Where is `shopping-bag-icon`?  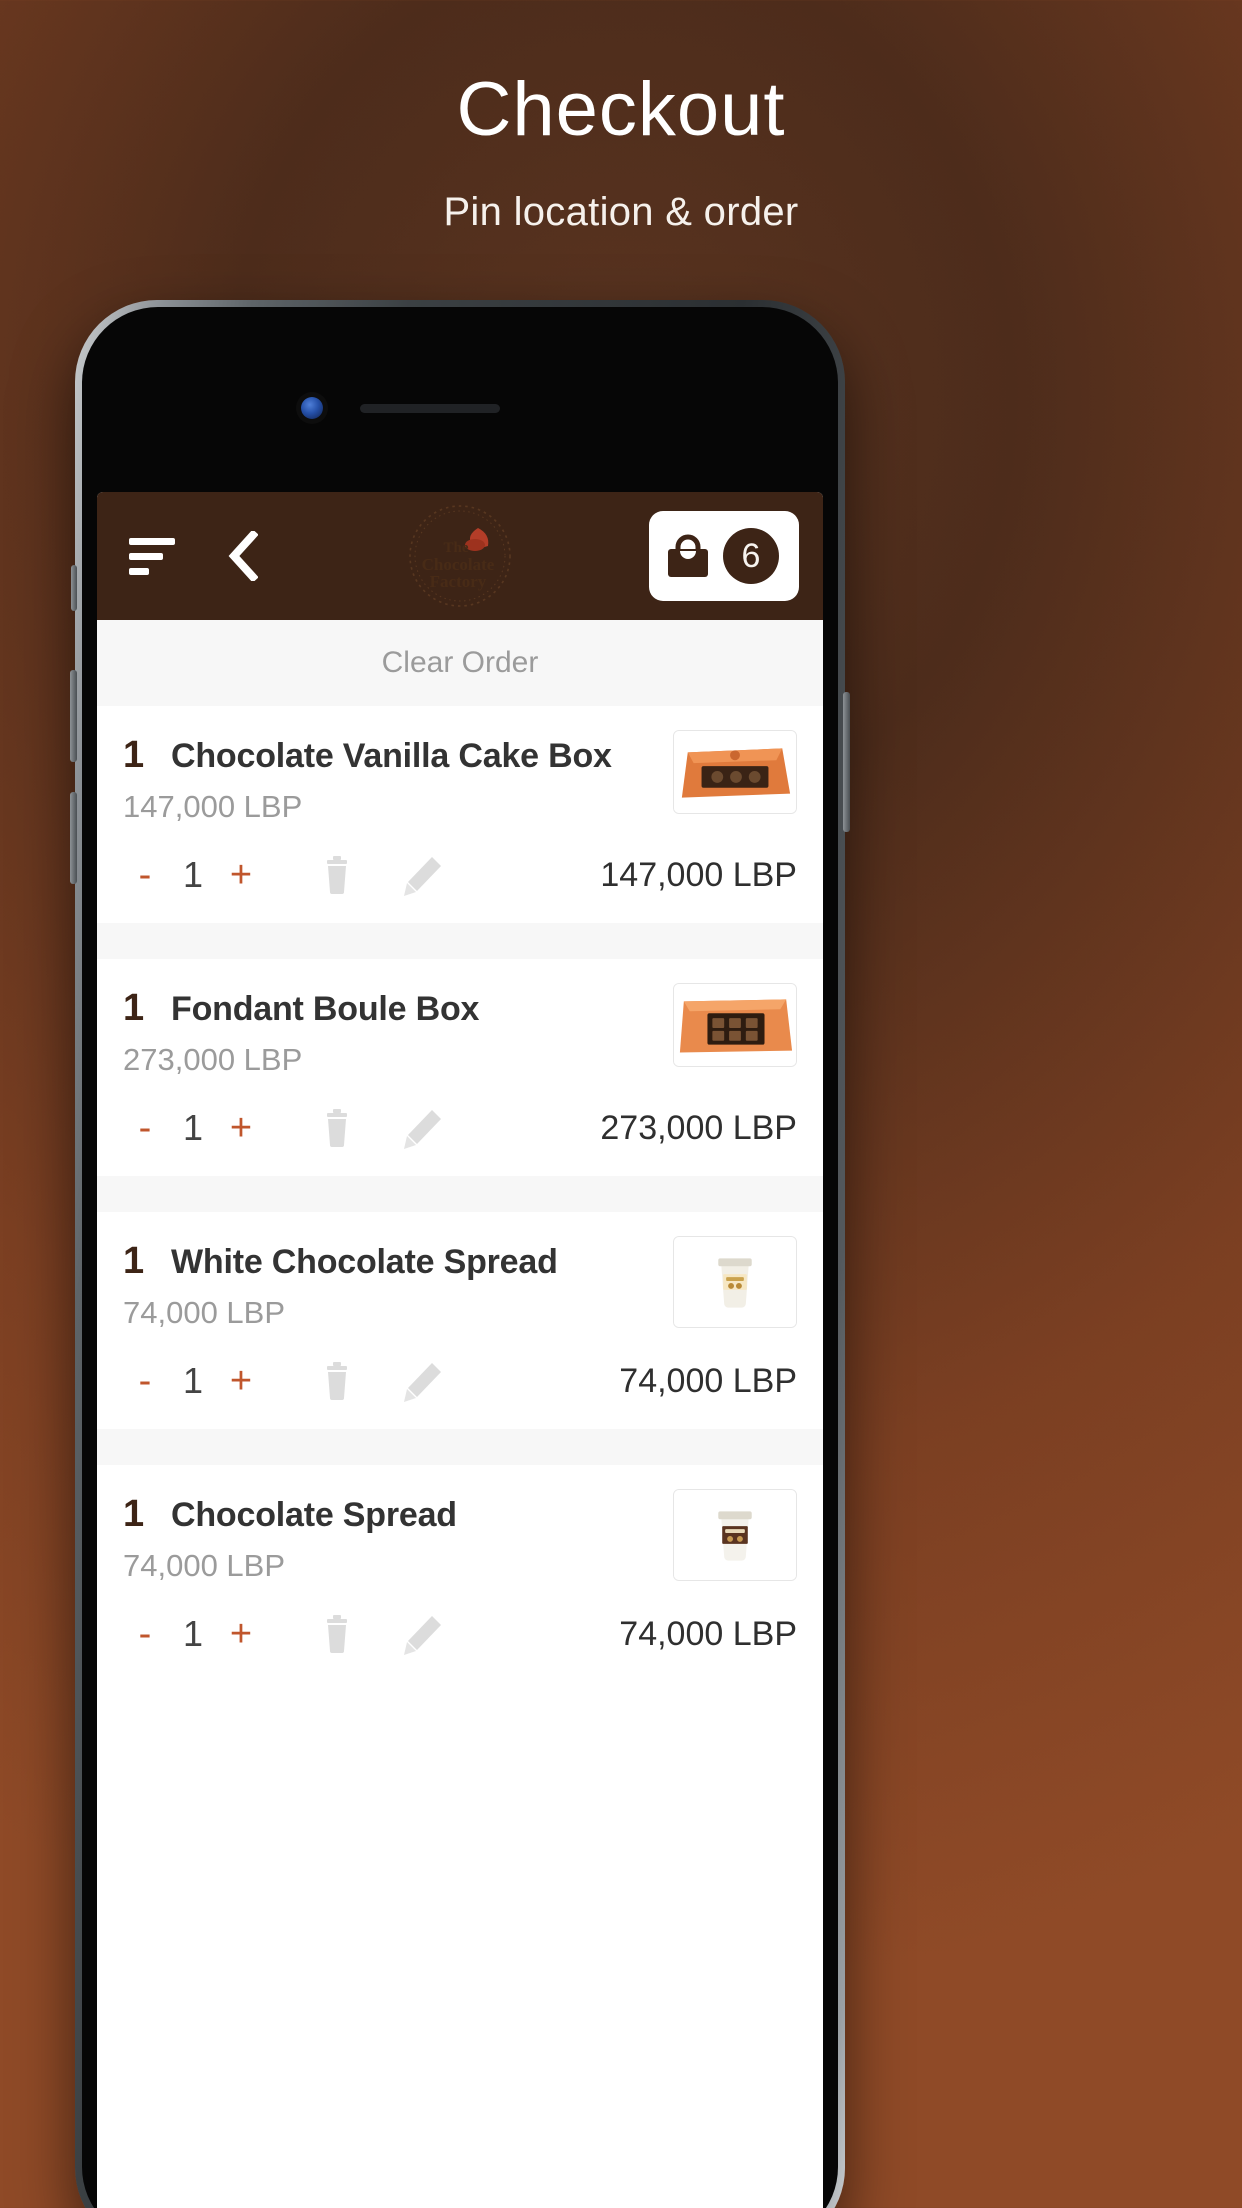
shopping-bag-icon is located at coordinates (688, 556).